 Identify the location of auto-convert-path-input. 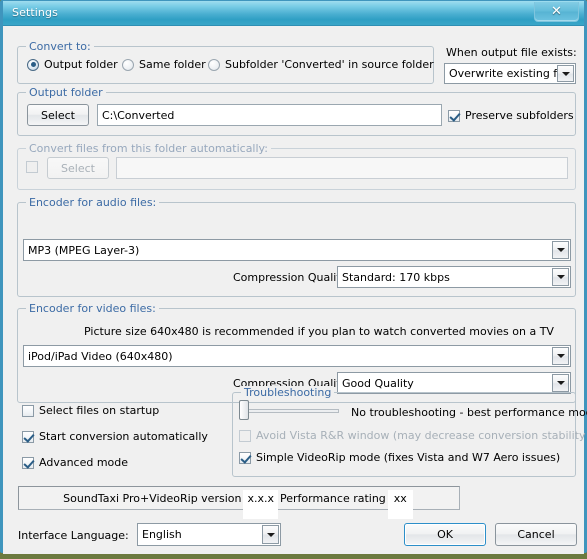
(342, 168).